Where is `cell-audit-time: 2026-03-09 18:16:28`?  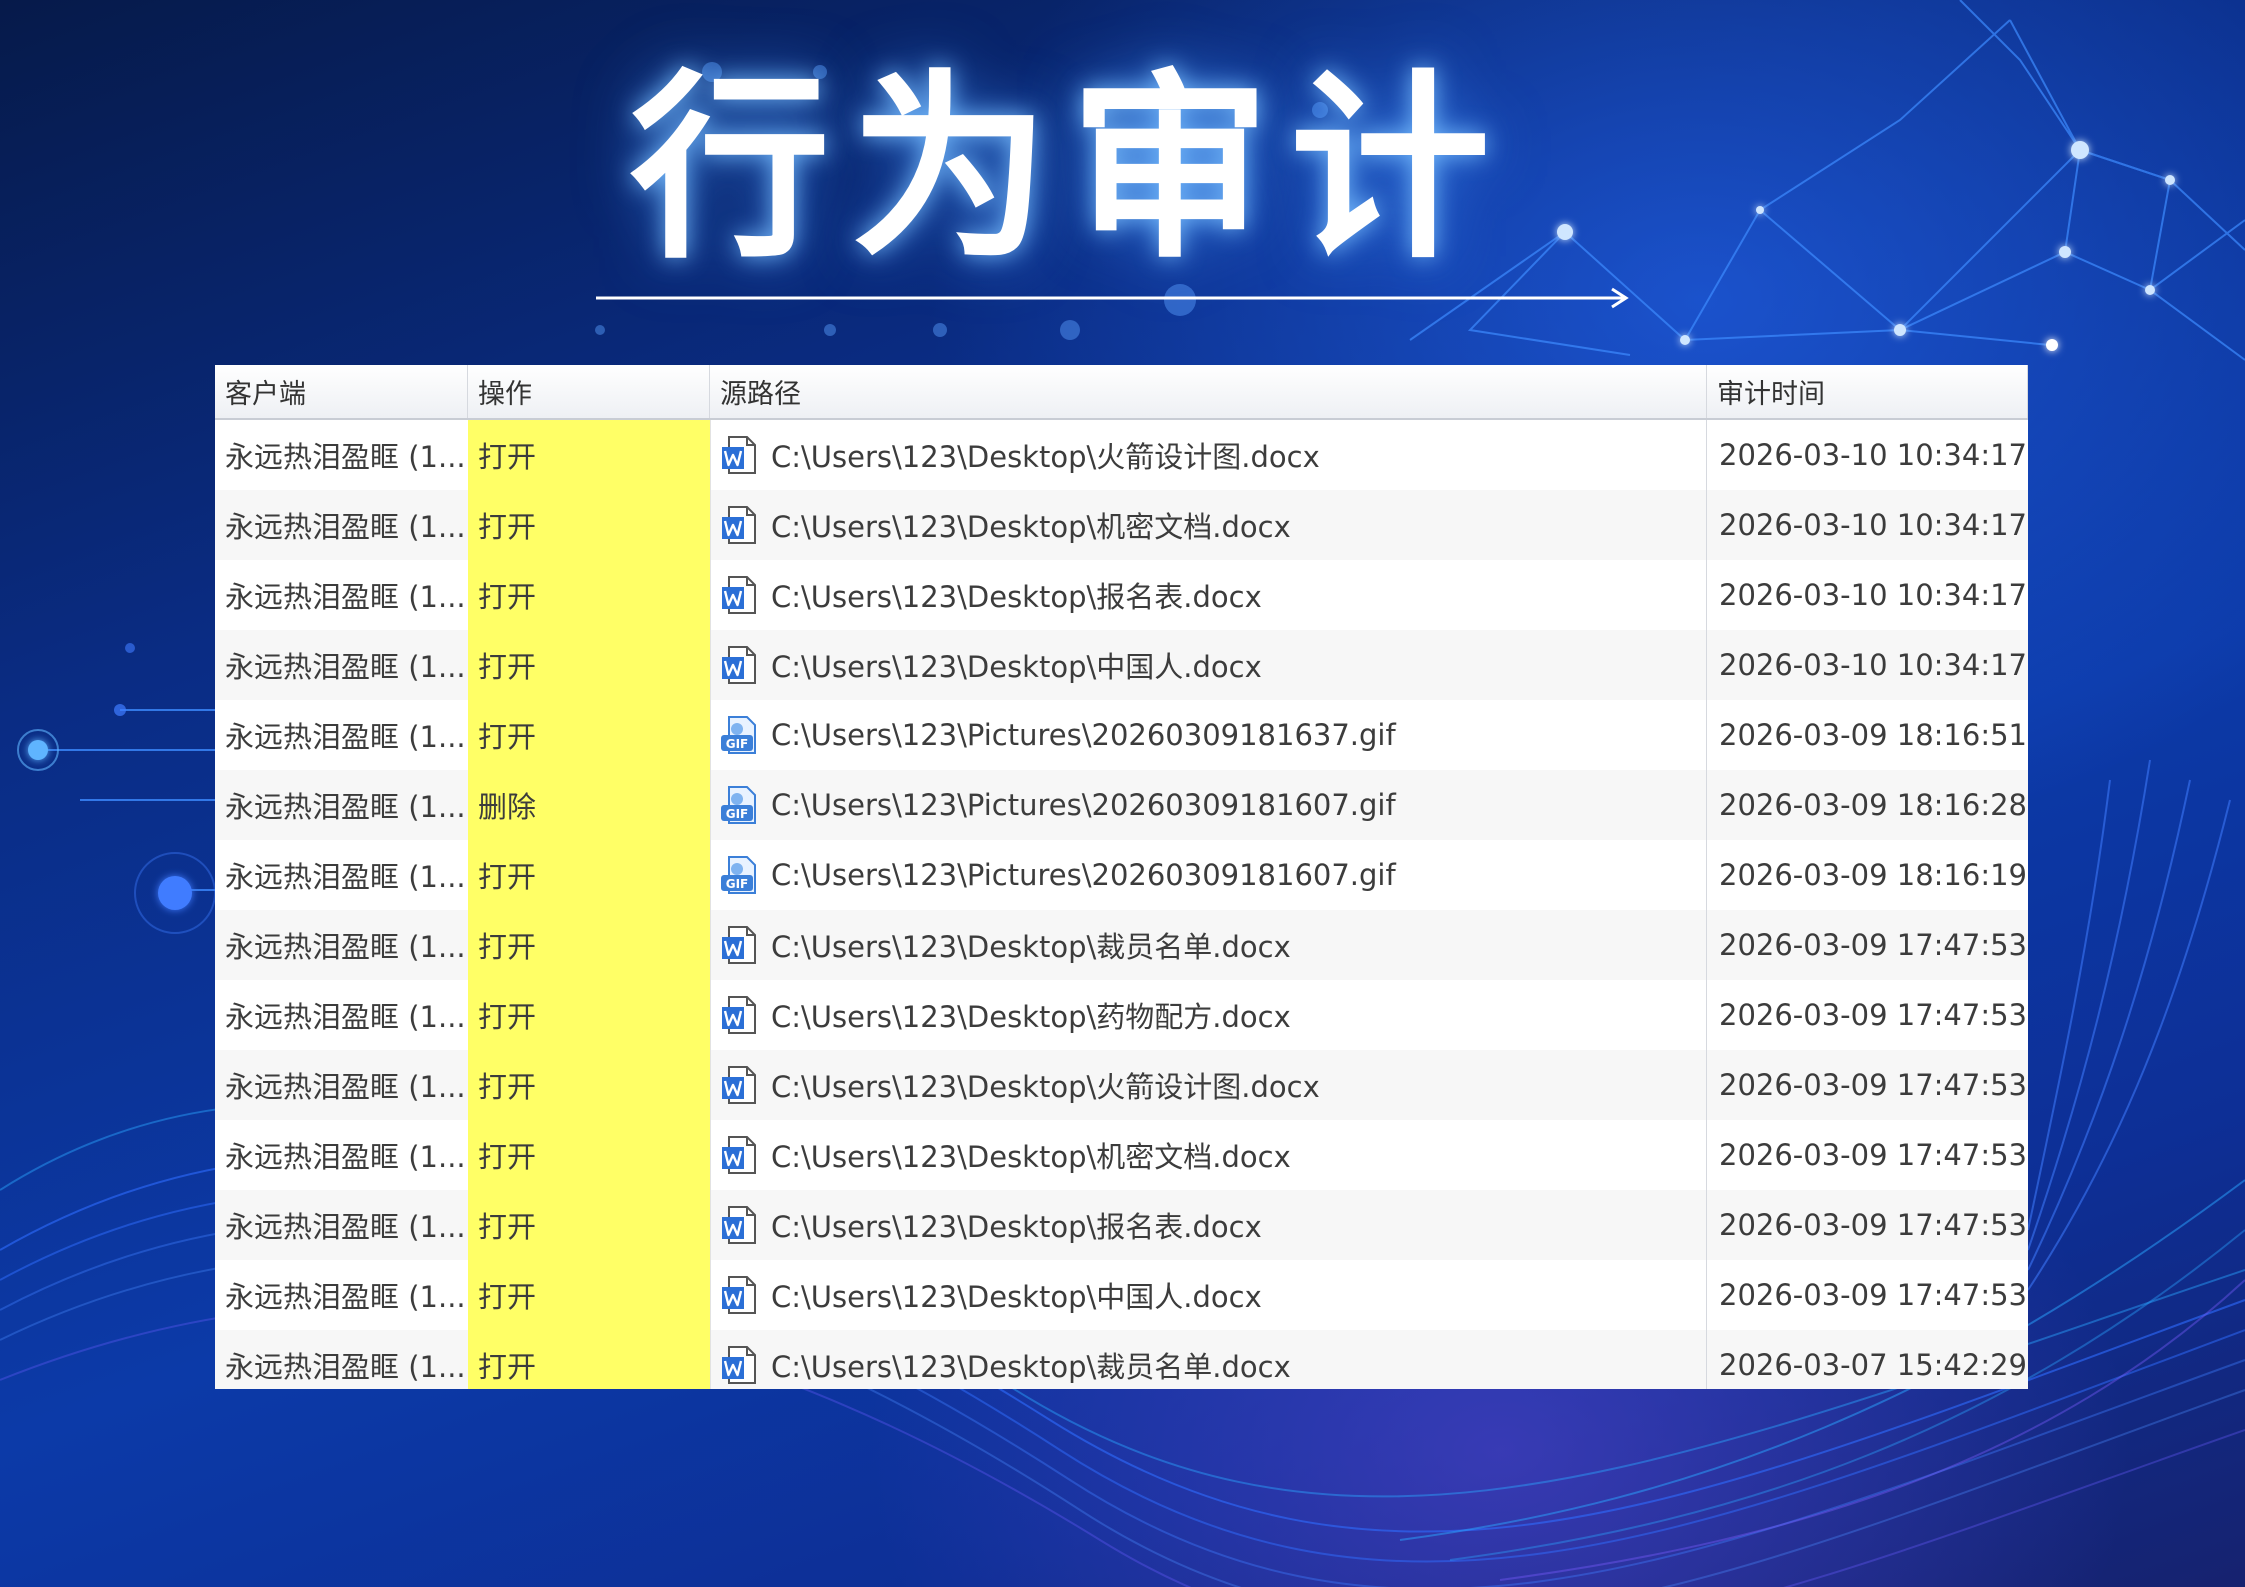 cell-audit-time: 2026-03-09 18:16:28 is located at coordinates (1873, 805).